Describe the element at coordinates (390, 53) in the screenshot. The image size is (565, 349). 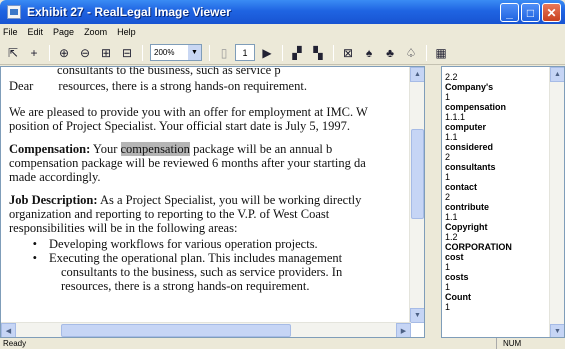
I see `find-next-icon: ♣` at that location.